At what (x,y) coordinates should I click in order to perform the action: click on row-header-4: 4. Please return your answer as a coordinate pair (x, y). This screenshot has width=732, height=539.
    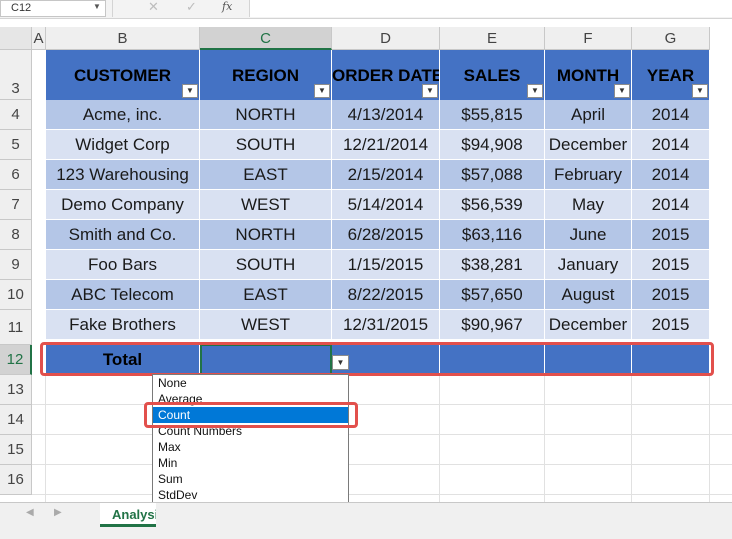
    Looking at the image, I should click on (16, 115).